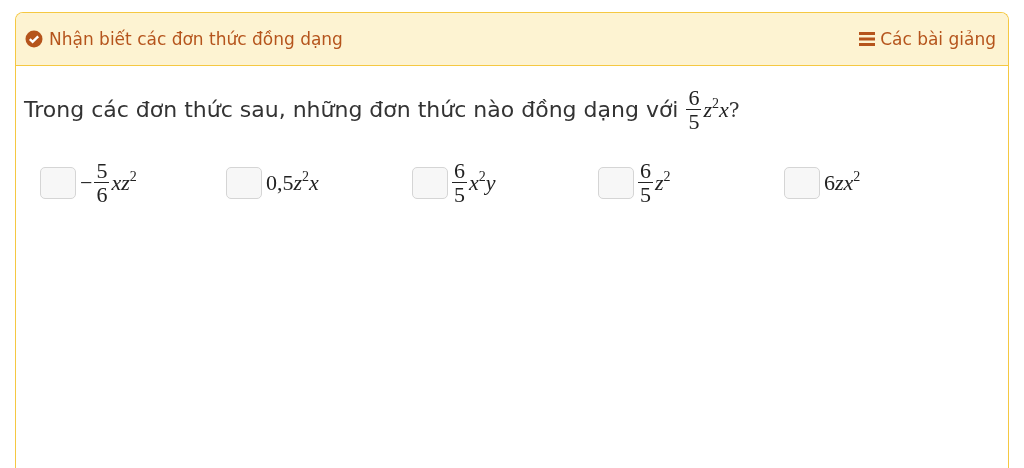  I want to click on menu-icon, so click(867, 39).